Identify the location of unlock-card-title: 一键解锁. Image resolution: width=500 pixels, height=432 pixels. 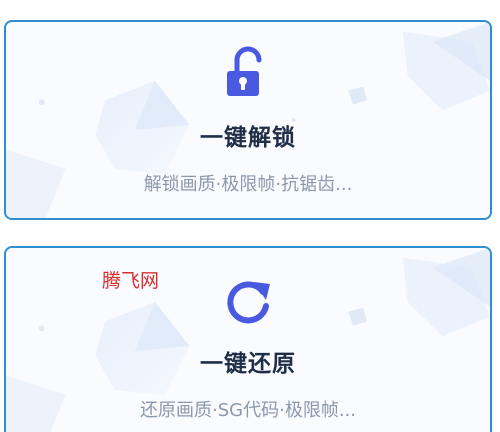
(248, 138).